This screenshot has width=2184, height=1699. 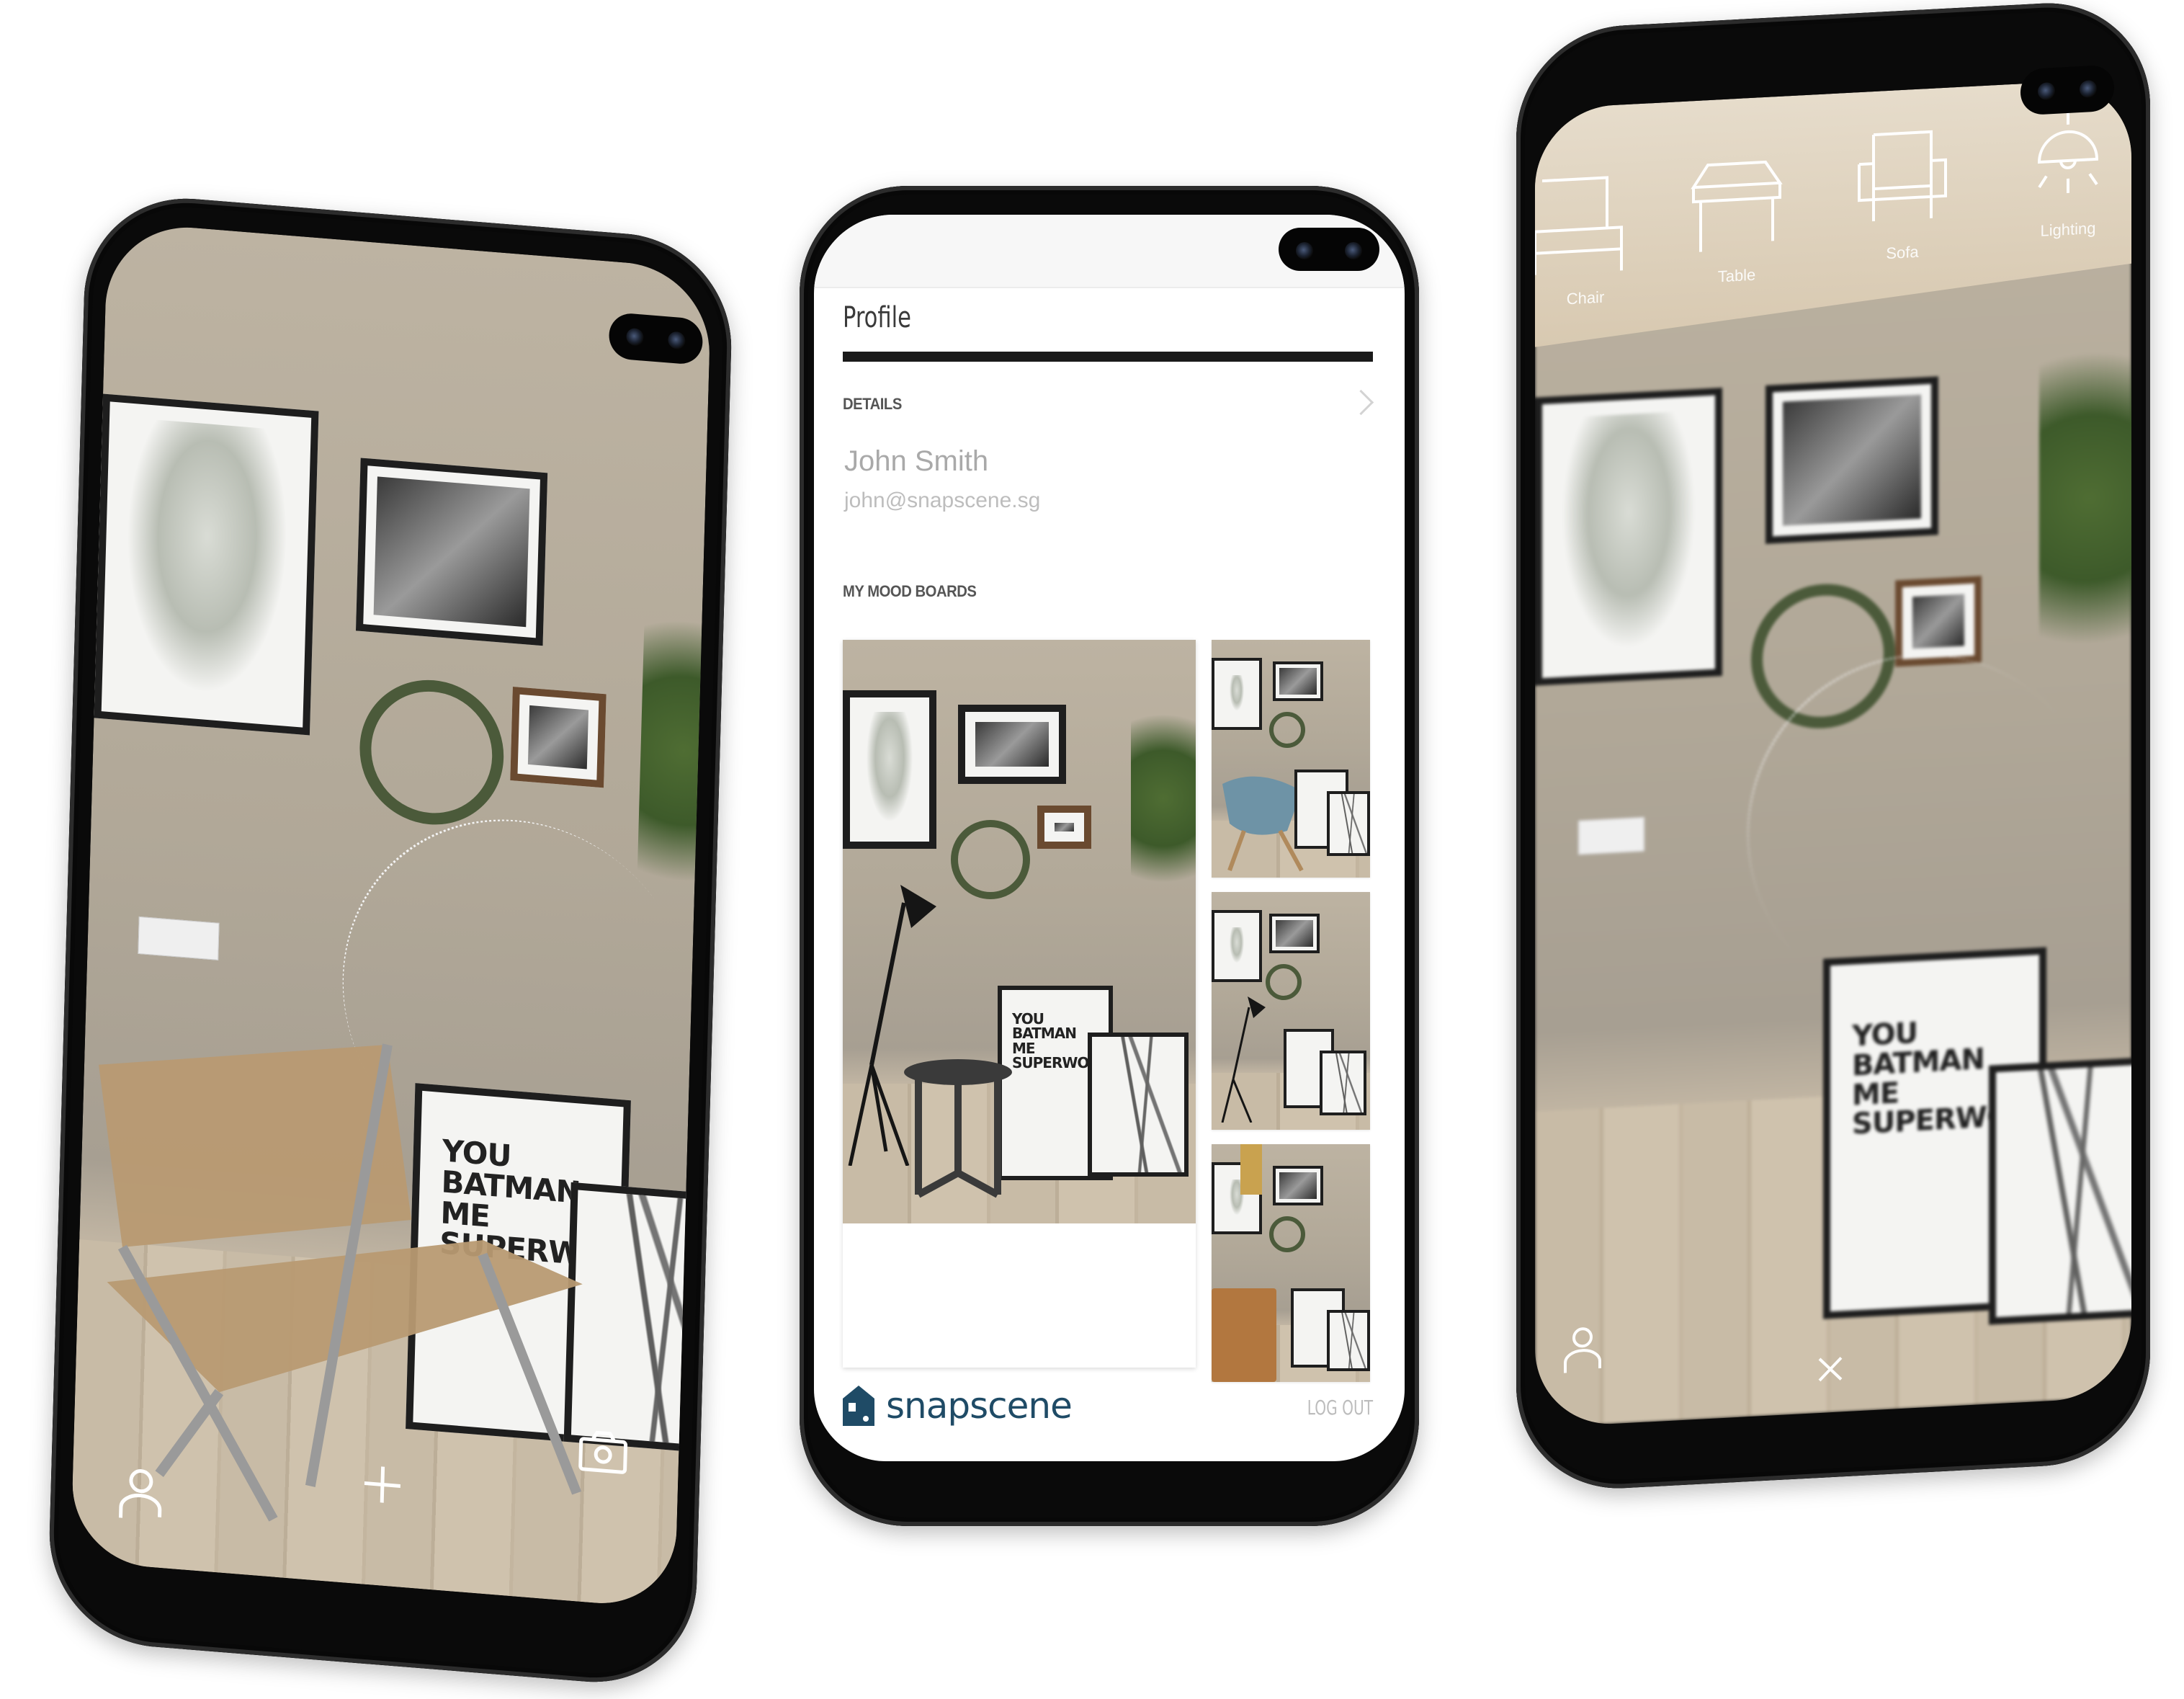 What do you see at coordinates (1902, 176) in the screenshot?
I see `sofa-icon` at bounding box center [1902, 176].